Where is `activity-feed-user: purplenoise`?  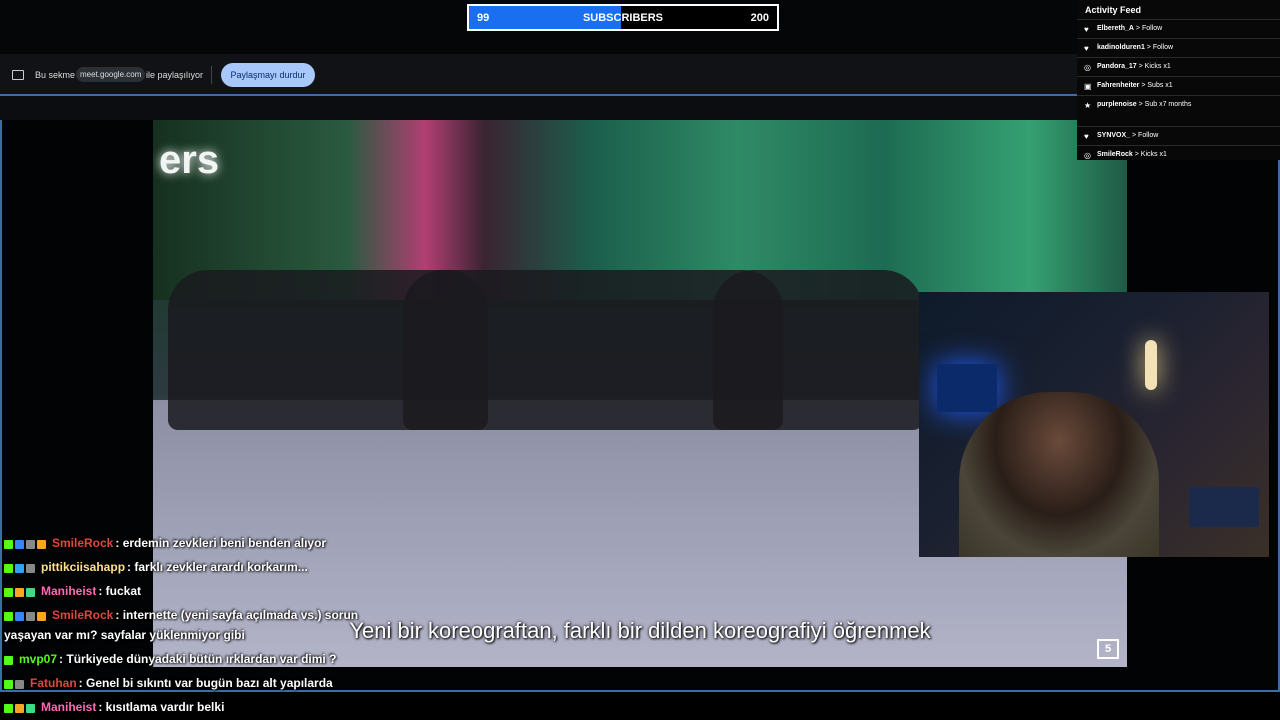
activity-feed-user: purplenoise is located at coordinates (1117, 104).